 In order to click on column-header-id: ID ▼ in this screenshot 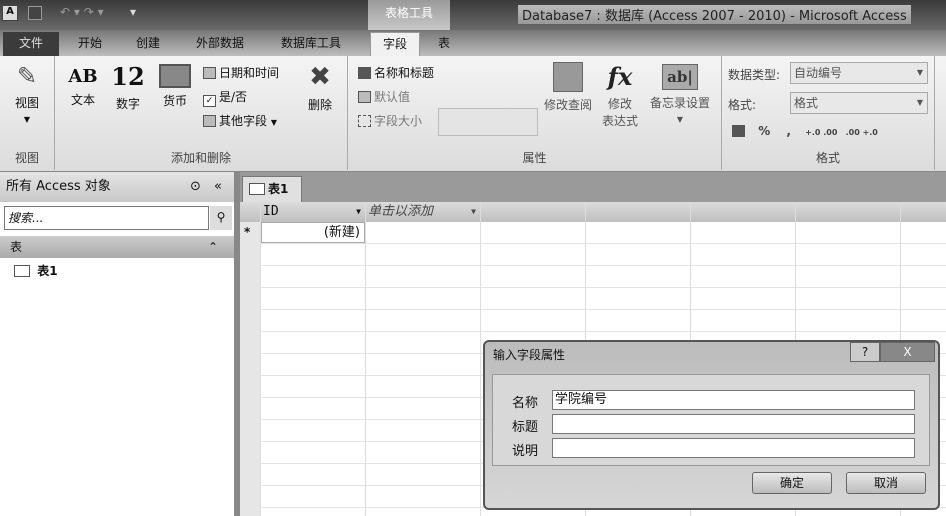, I will do `click(312, 212)`.